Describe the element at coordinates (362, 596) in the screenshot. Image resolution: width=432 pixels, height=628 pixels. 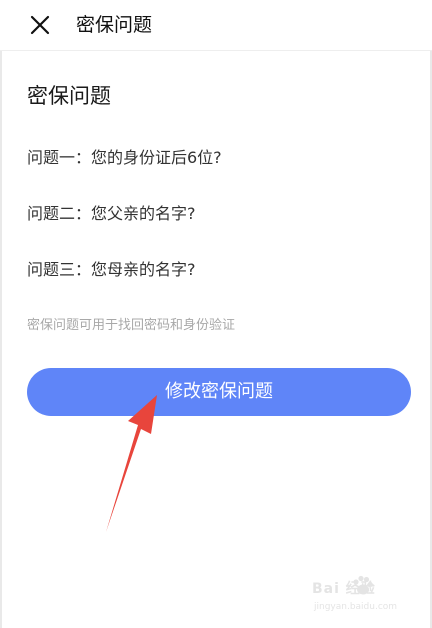
I see `watermark: Bai 经验 jingyan.baidu.com` at that location.